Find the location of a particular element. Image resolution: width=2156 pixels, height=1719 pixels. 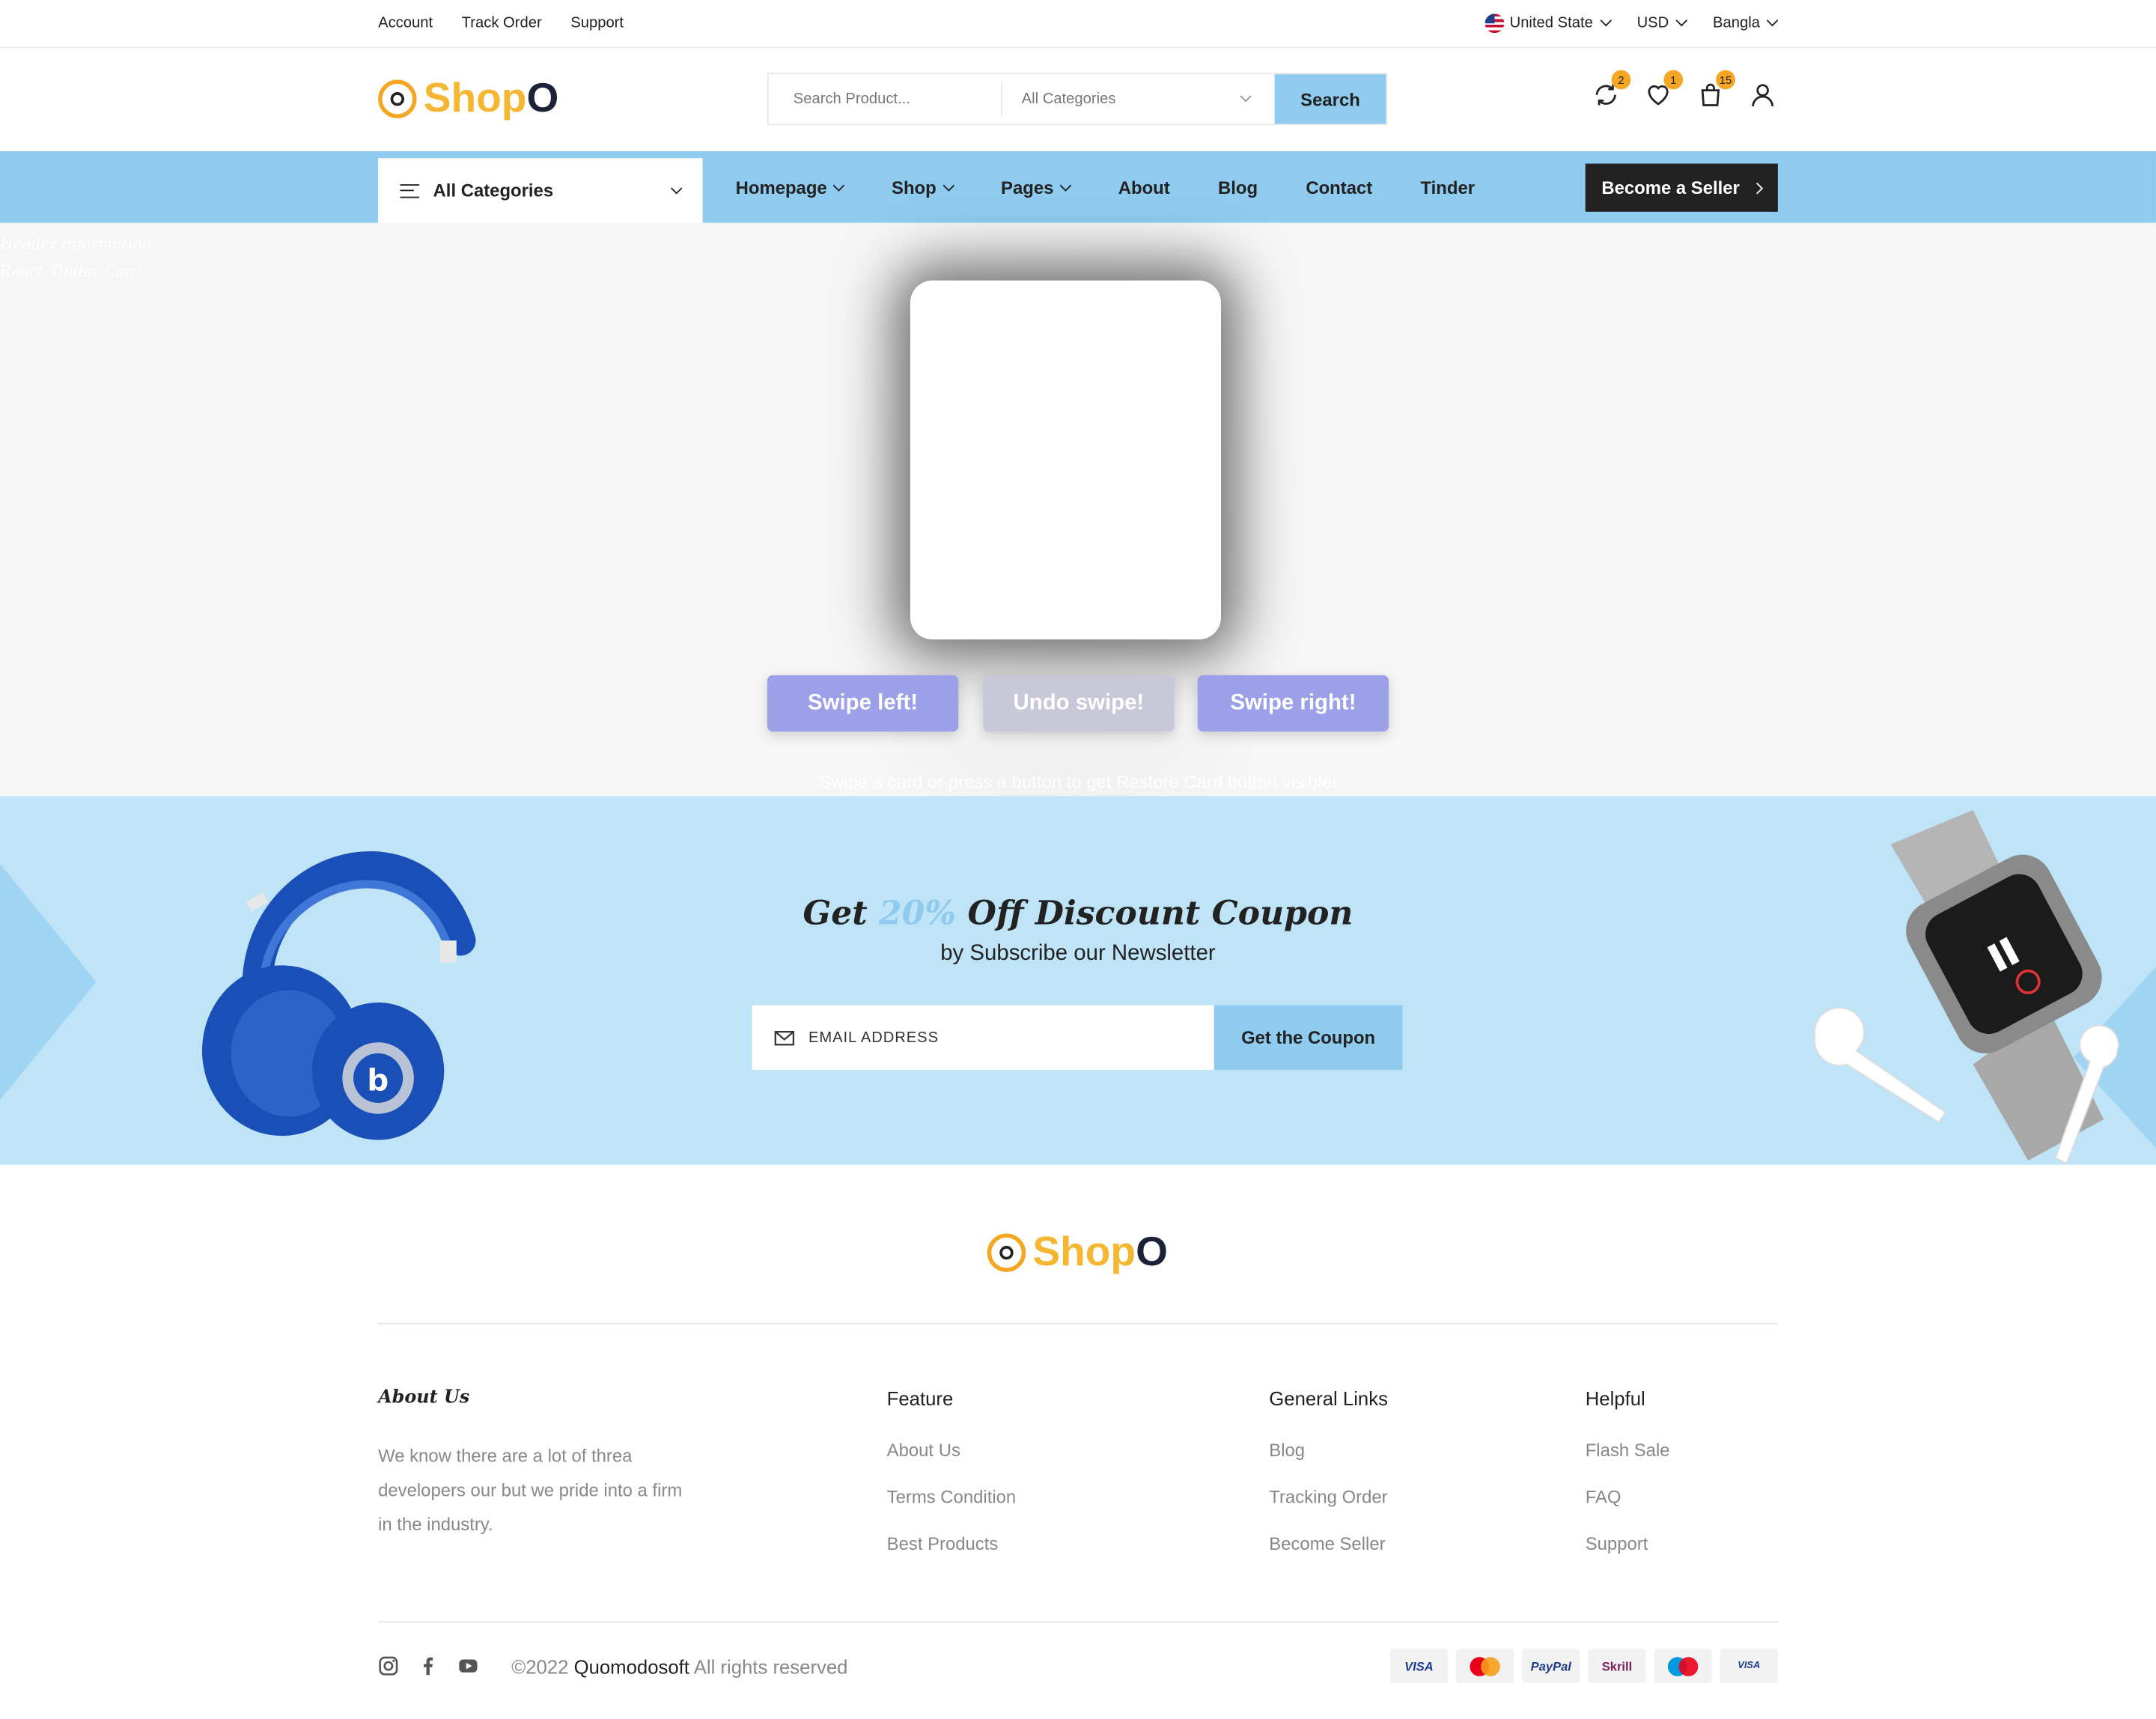

country-select: United State is located at coordinates (1548, 23).